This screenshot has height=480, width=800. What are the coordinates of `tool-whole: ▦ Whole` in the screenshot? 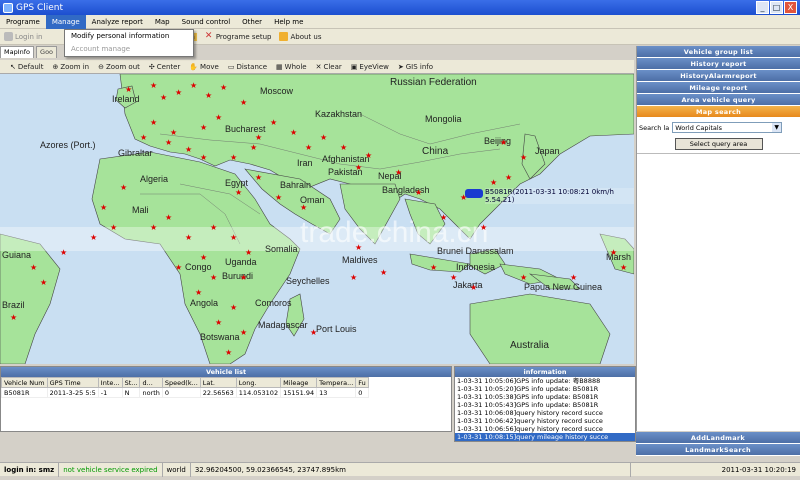 It's located at (291, 67).